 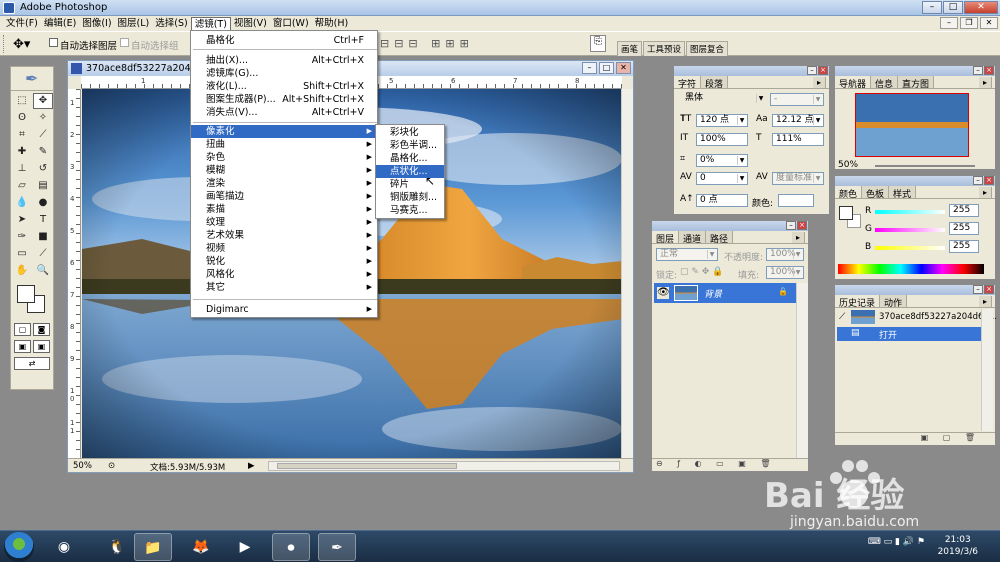 I want to click on b-slider, so click(x=910, y=248).